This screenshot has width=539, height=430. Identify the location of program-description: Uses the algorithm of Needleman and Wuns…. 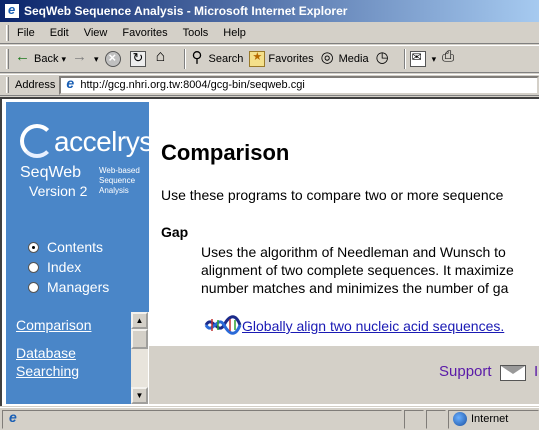
(357, 270).